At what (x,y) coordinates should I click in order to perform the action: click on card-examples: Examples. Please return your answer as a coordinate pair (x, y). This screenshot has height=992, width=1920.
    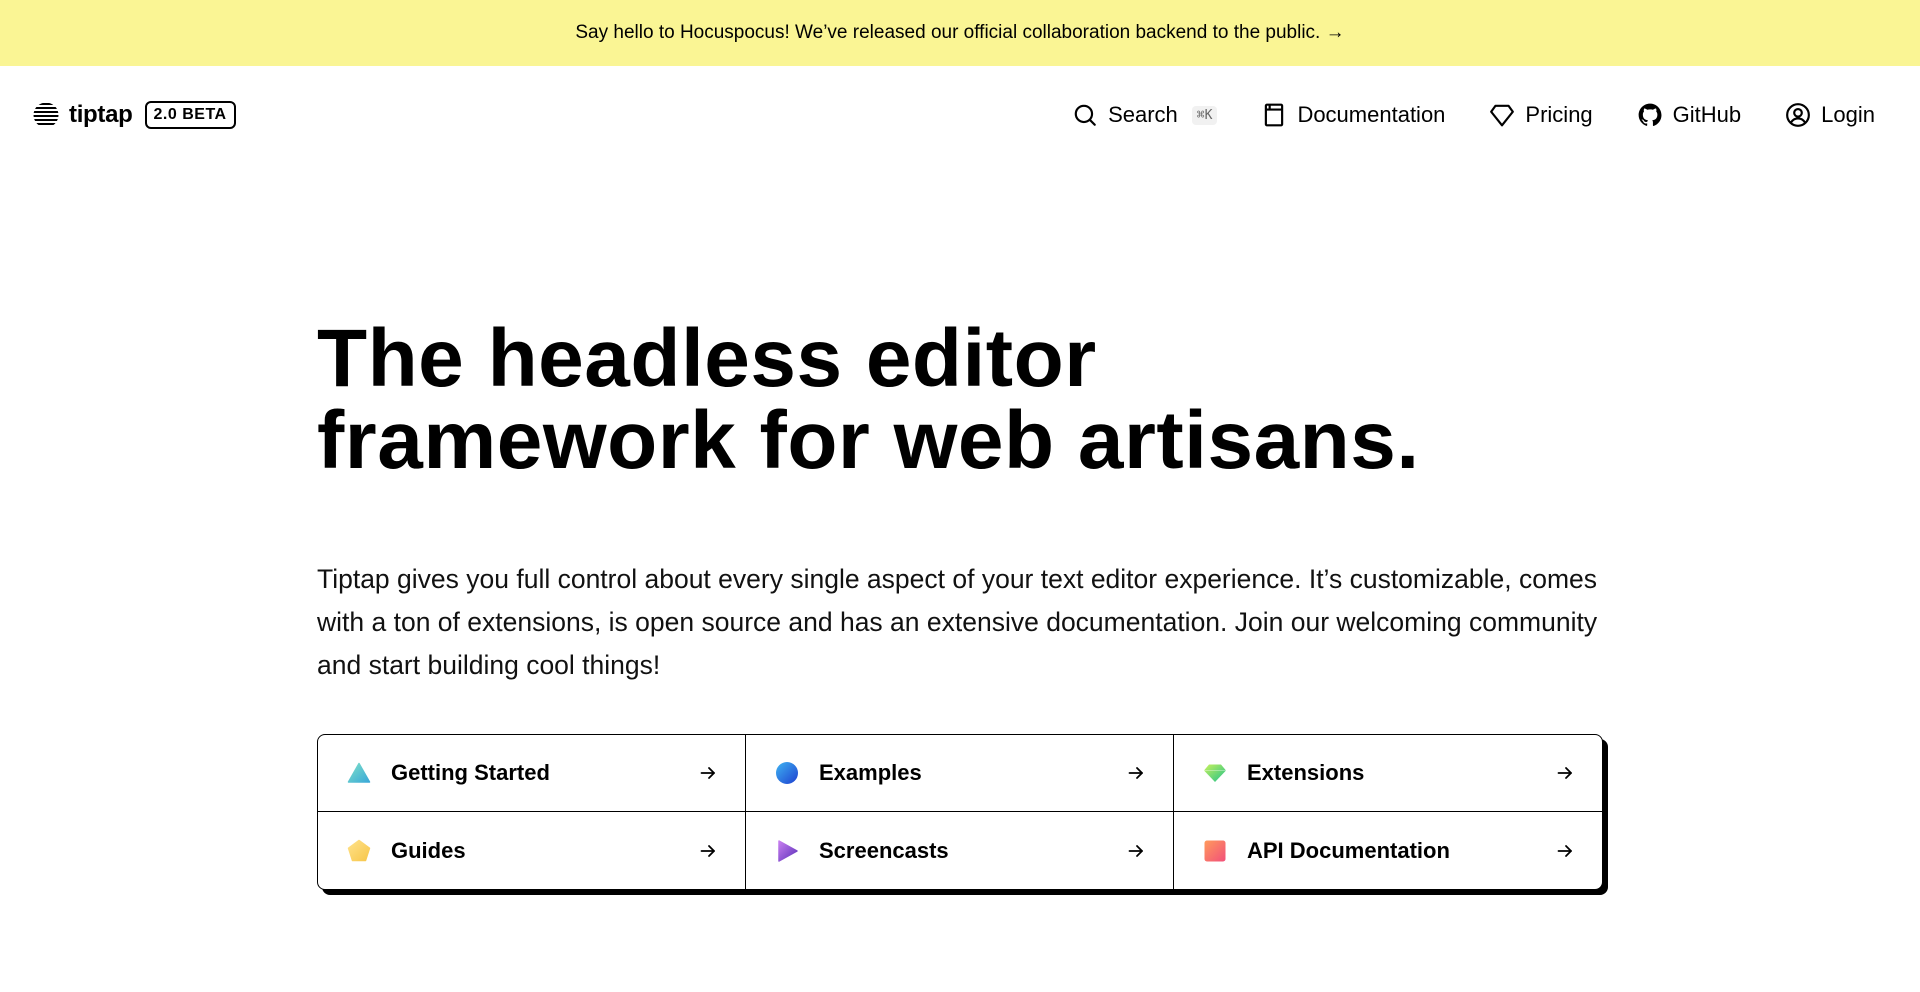
    Looking at the image, I should click on (960, 773).